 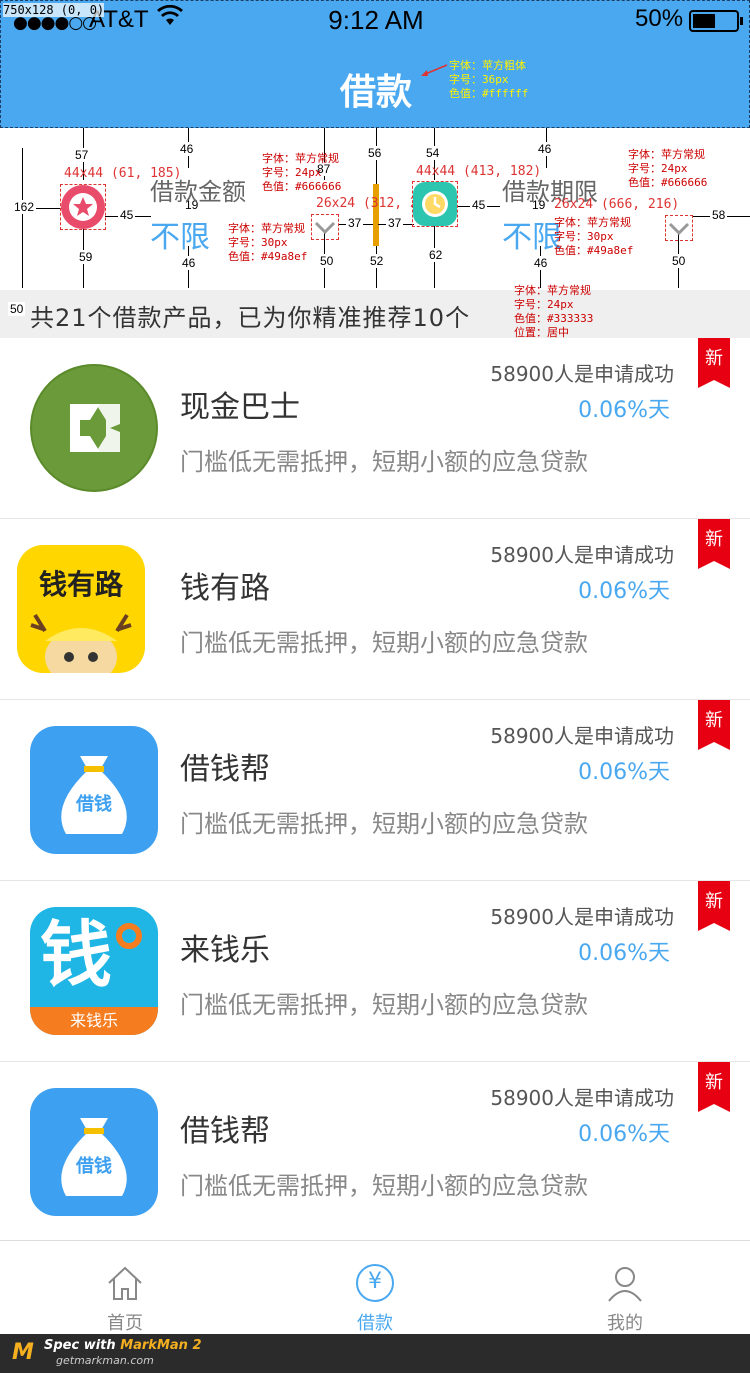 I want to click on recommend-text: 共21个借款产品，已为你精准推荐10个, so click(x=250, y=318).